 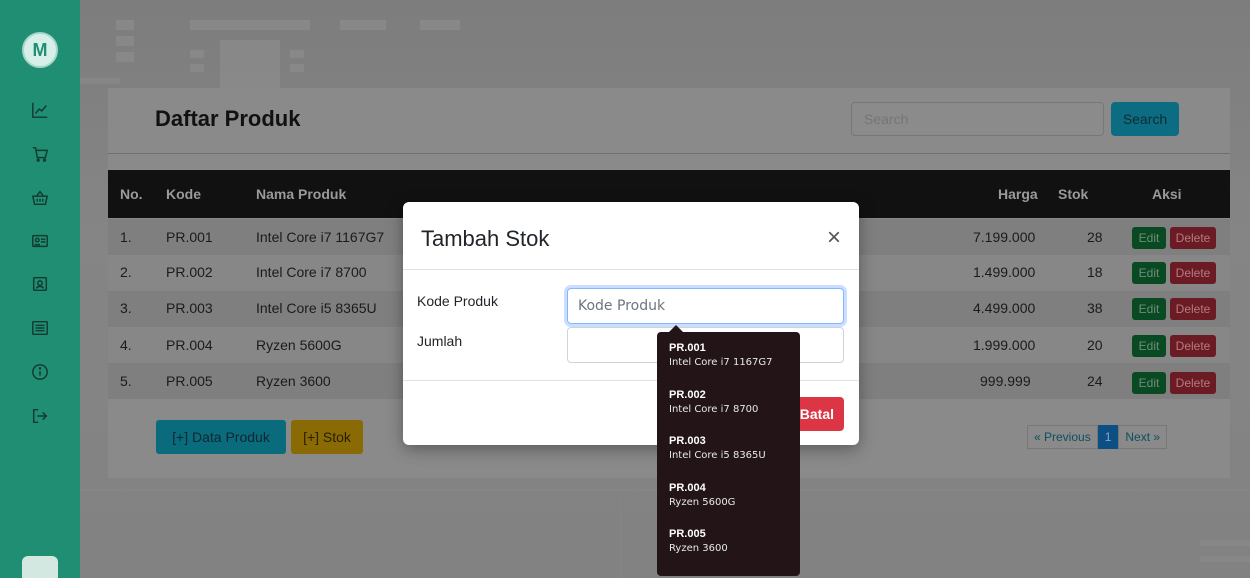 I want to click on row-kode: PR.001, so click(x=189, y=237).